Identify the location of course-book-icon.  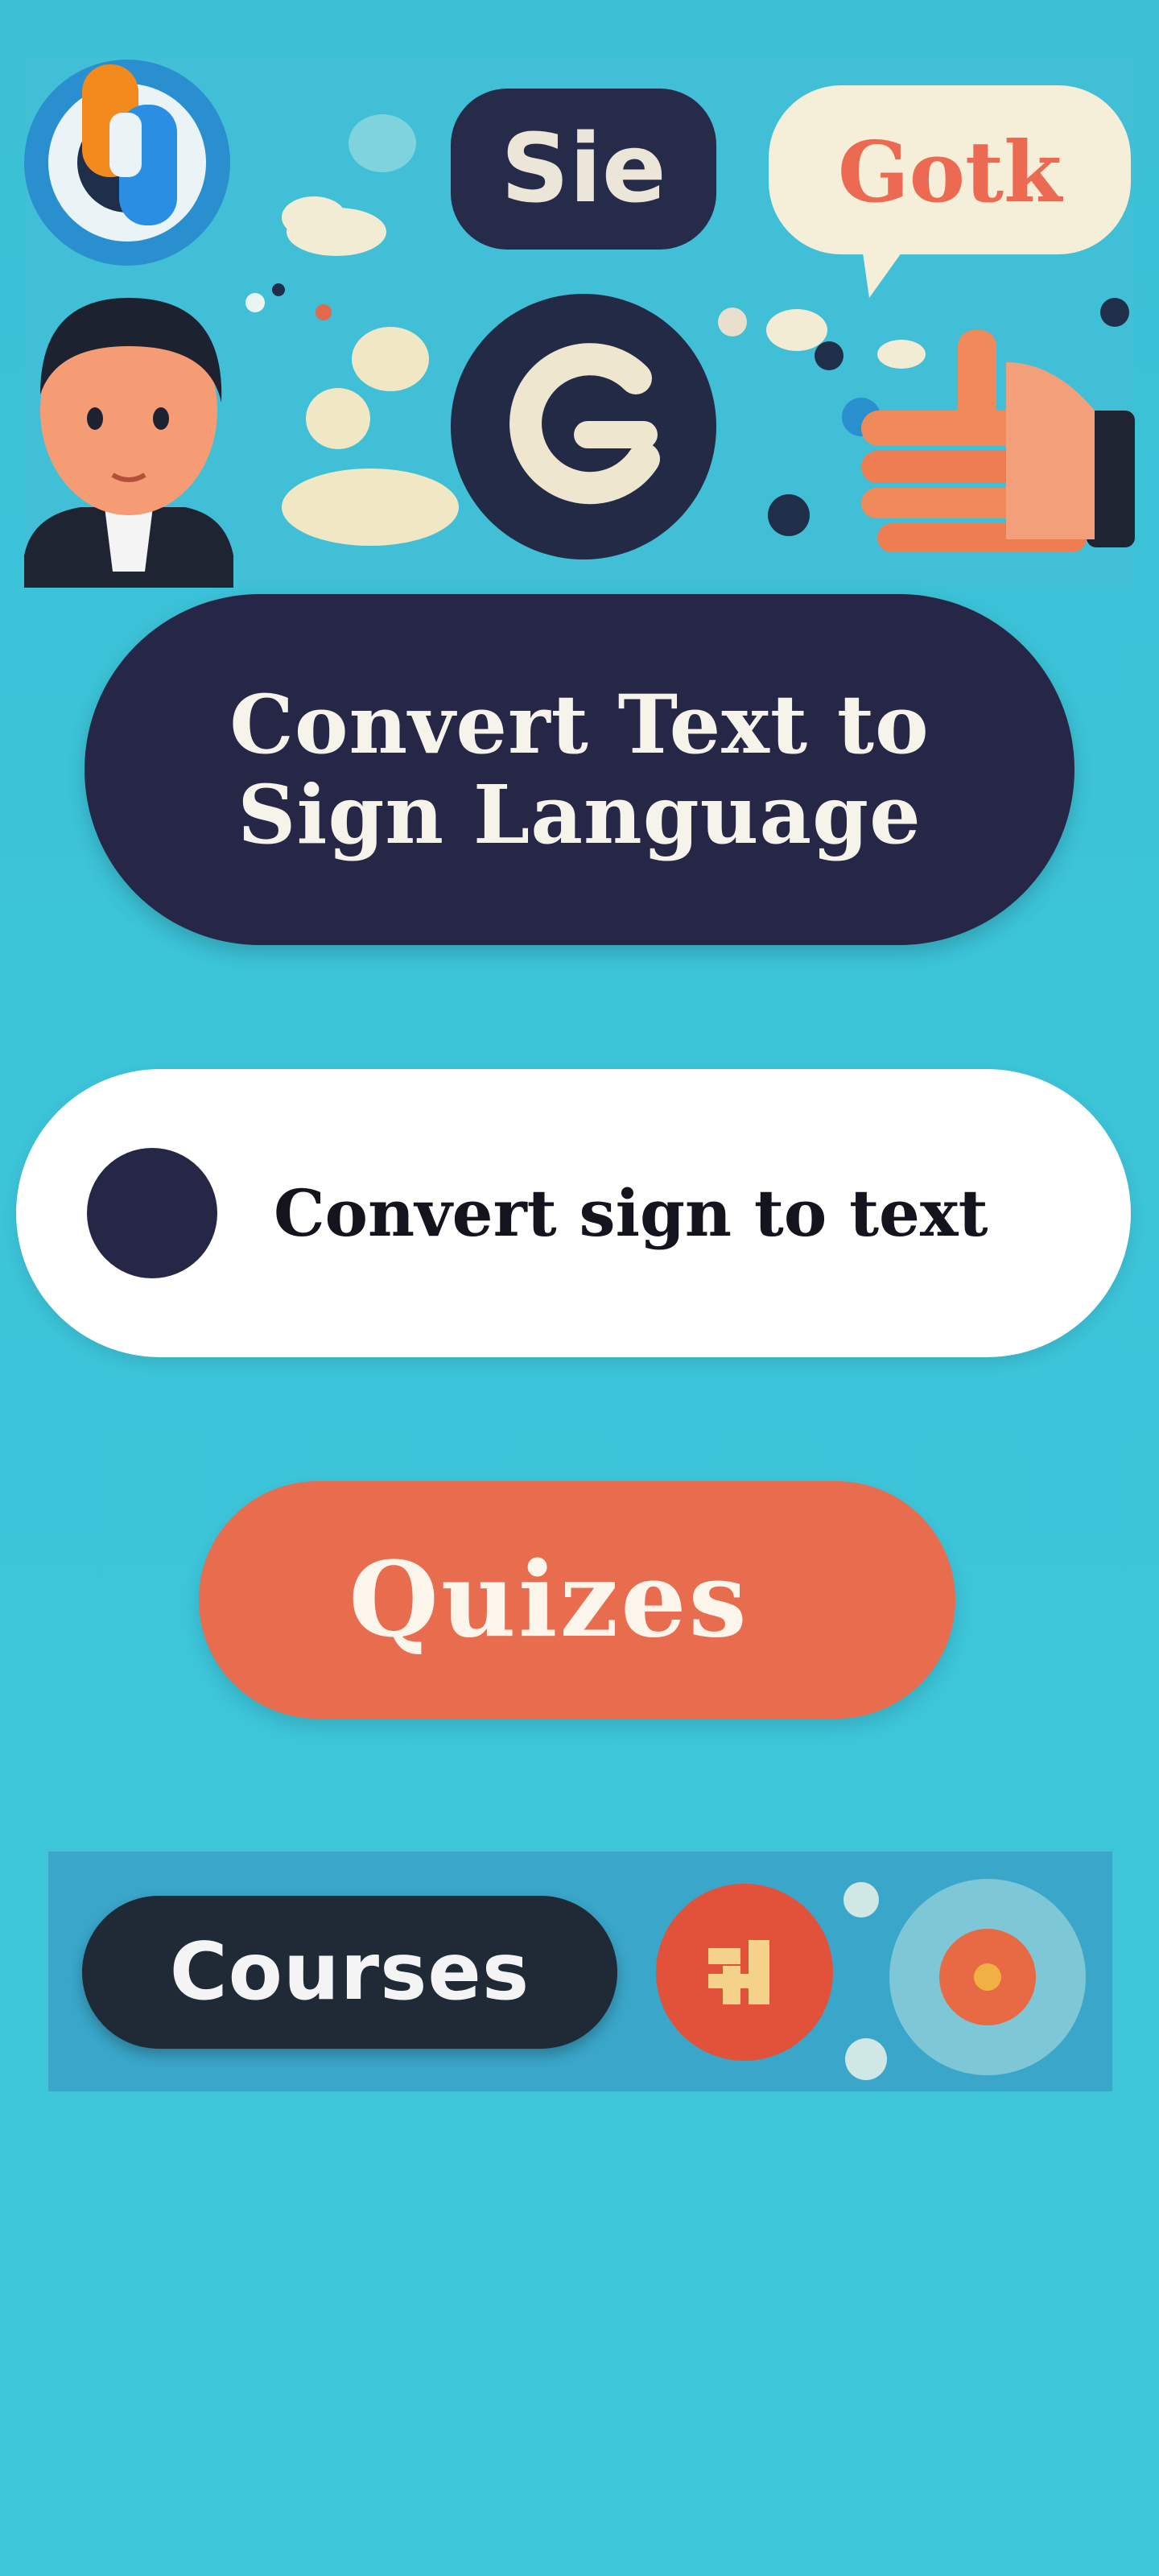
(744, 1972).